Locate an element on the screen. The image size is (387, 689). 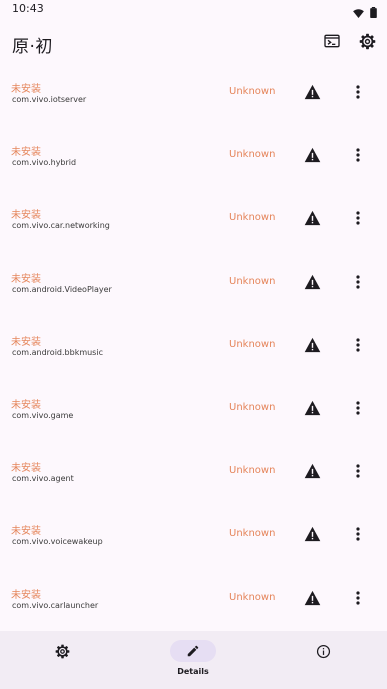
list-item: 未安装 com.vivo.car.networking Unknown is located at coordinates (193, 217).